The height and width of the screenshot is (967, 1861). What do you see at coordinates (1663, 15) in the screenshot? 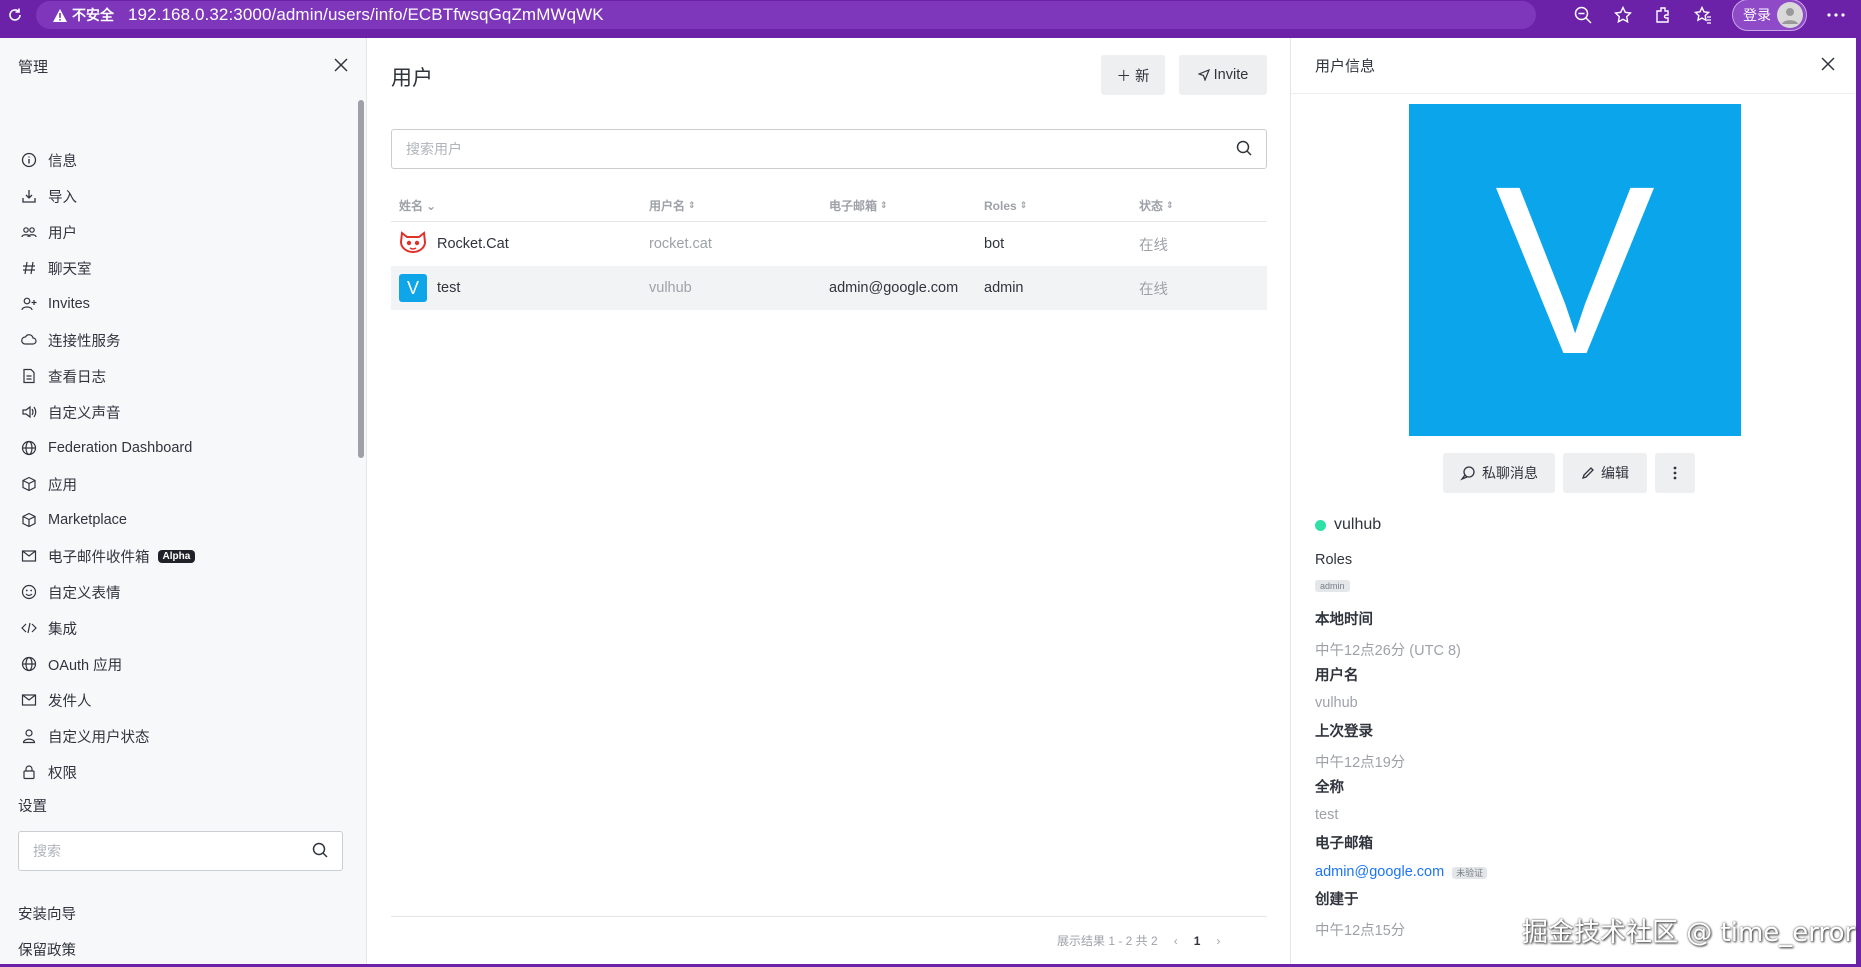
I see `extensions-icon` at bounding box center [1663, 15].